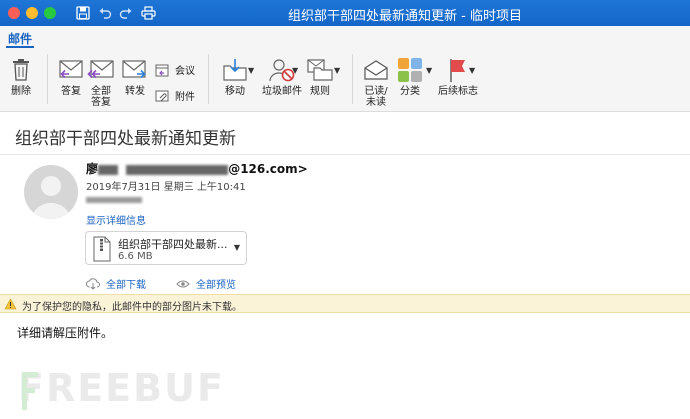 The height and width of the screenshot is (419, 690). I want to click on avatar, so click(51, 192).